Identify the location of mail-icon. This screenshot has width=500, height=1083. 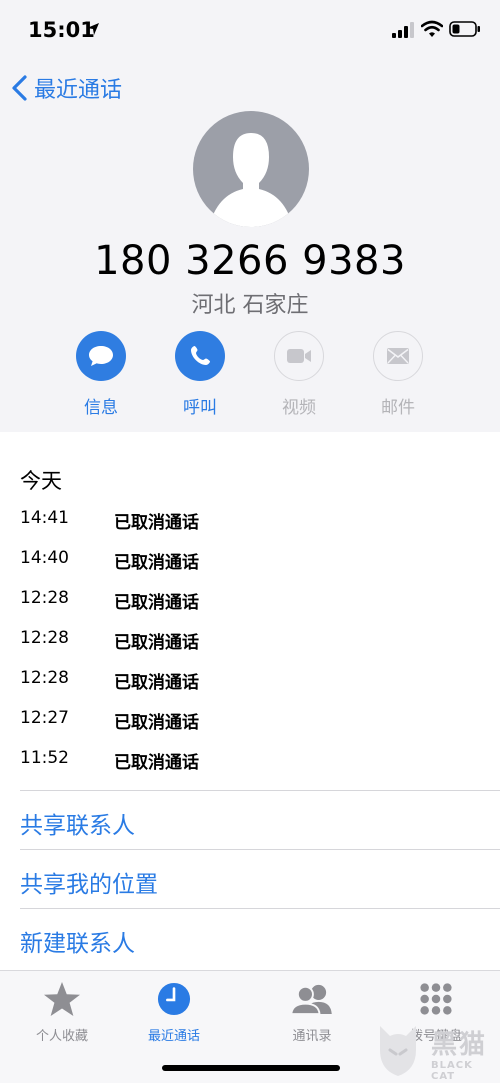
(398, 356).